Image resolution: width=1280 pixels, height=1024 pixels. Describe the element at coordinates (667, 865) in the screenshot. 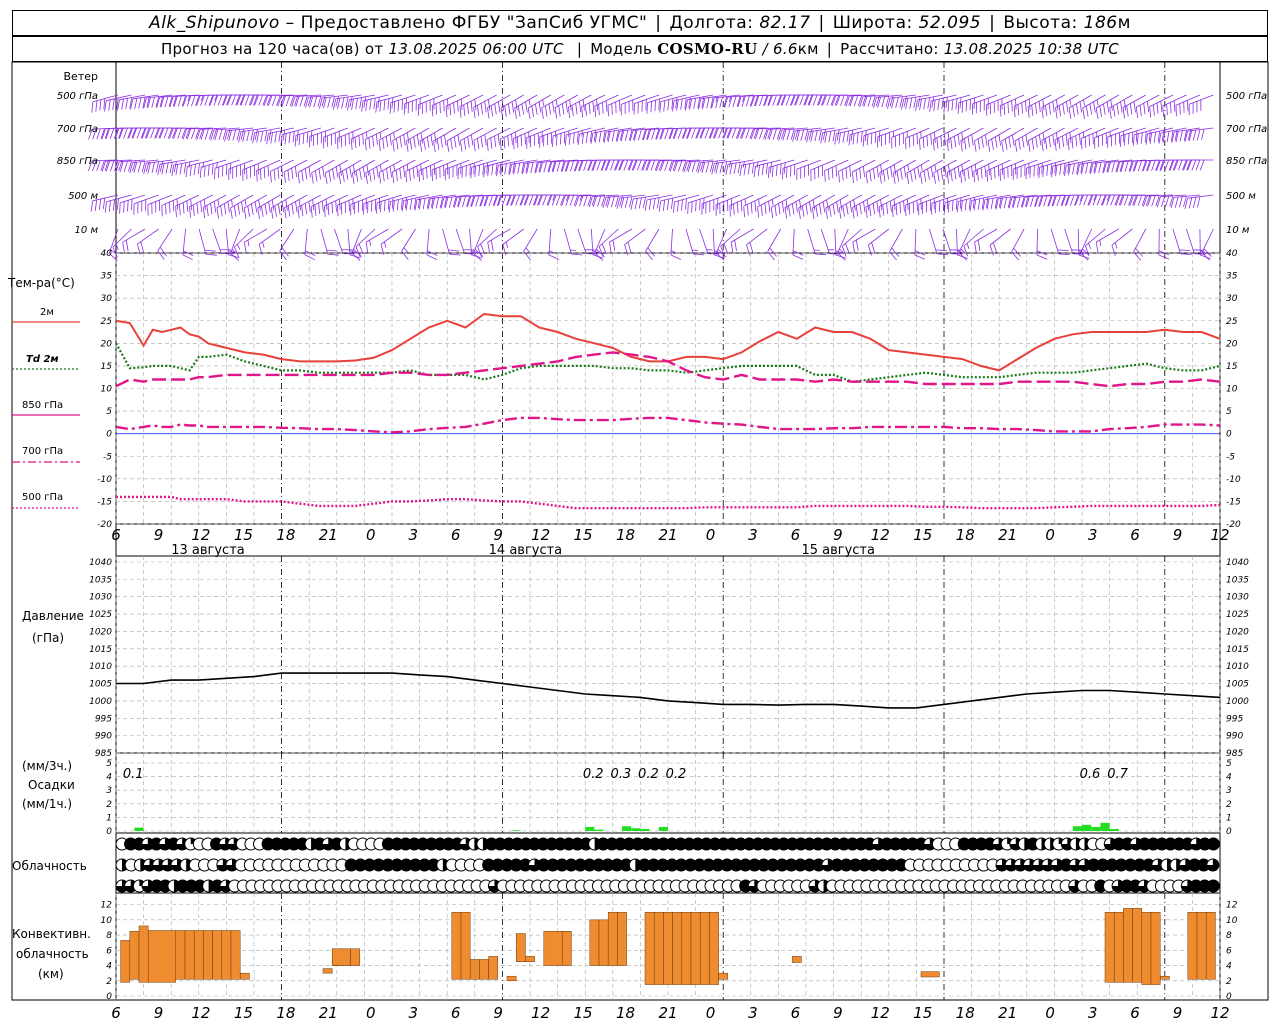

I see `cloud-symbols` at that location.